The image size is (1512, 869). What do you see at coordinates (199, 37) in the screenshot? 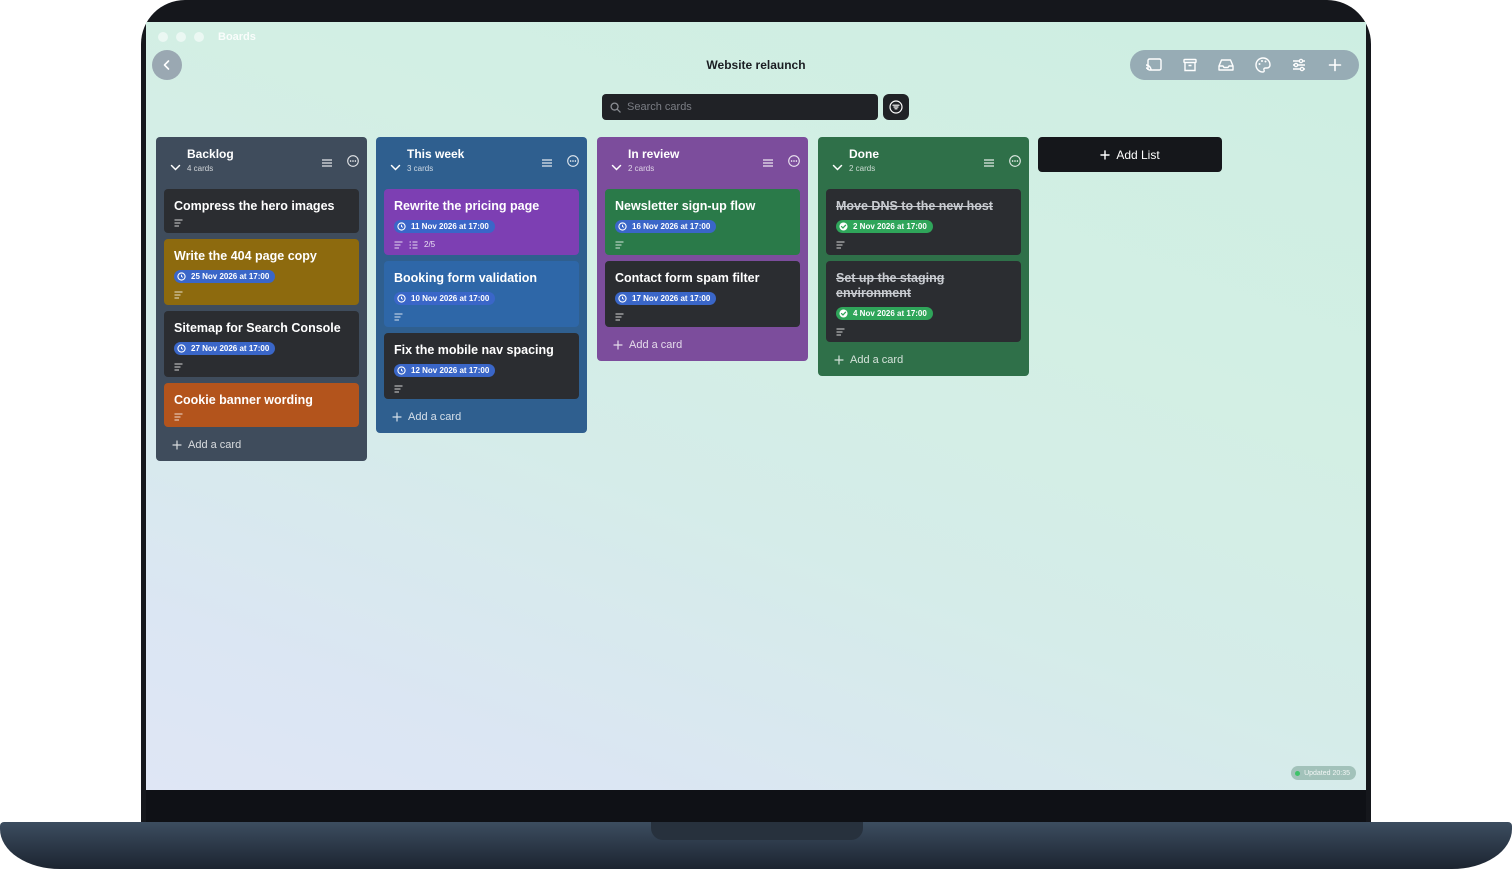
I see `zoom-window-button` at bounding box center [199, 37].